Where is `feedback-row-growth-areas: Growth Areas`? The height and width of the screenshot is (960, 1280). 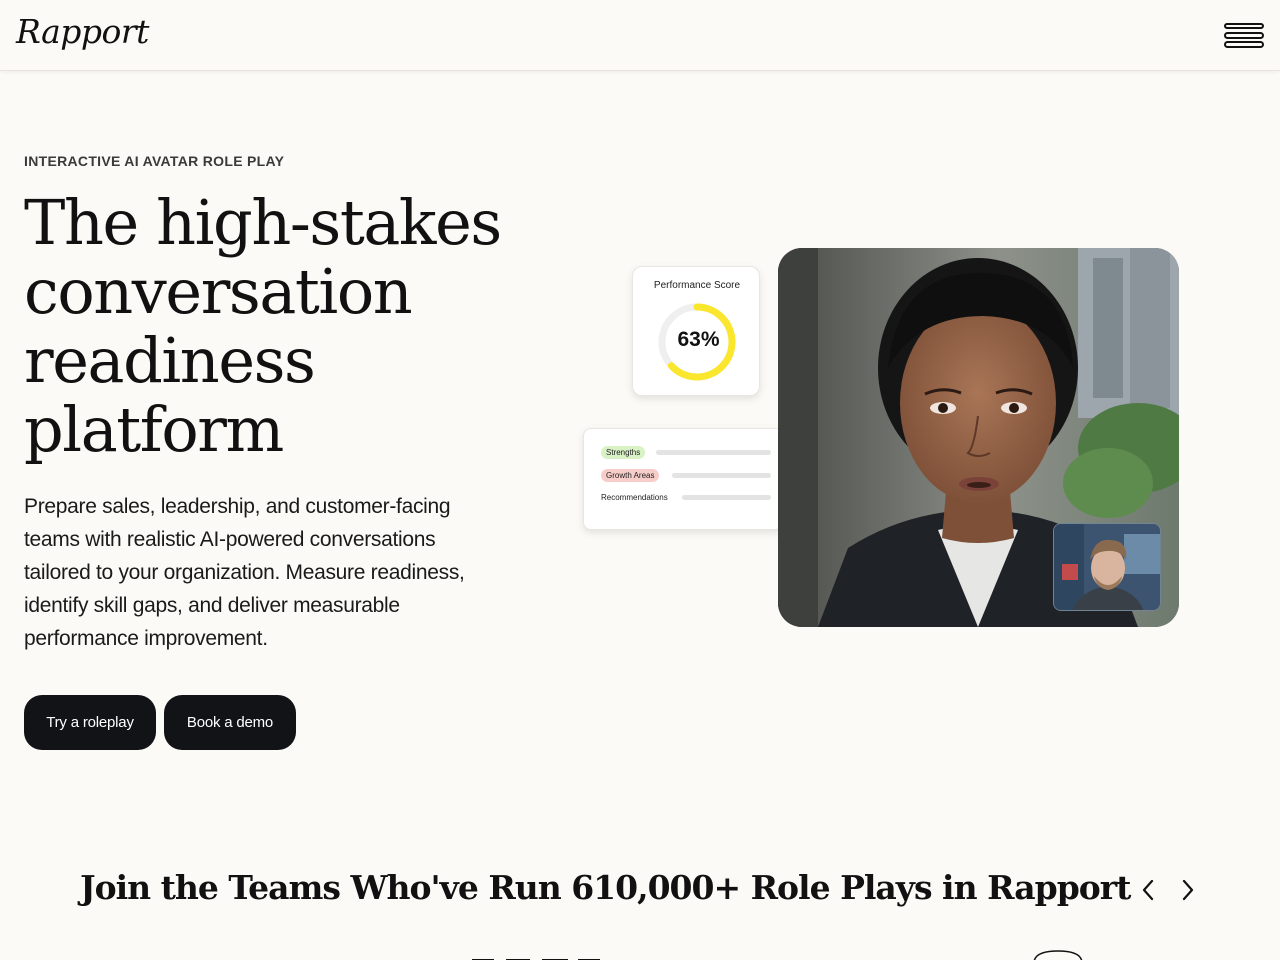
feedback-row-growth-areas: Growth Areas is located at coordinates (684, 476).